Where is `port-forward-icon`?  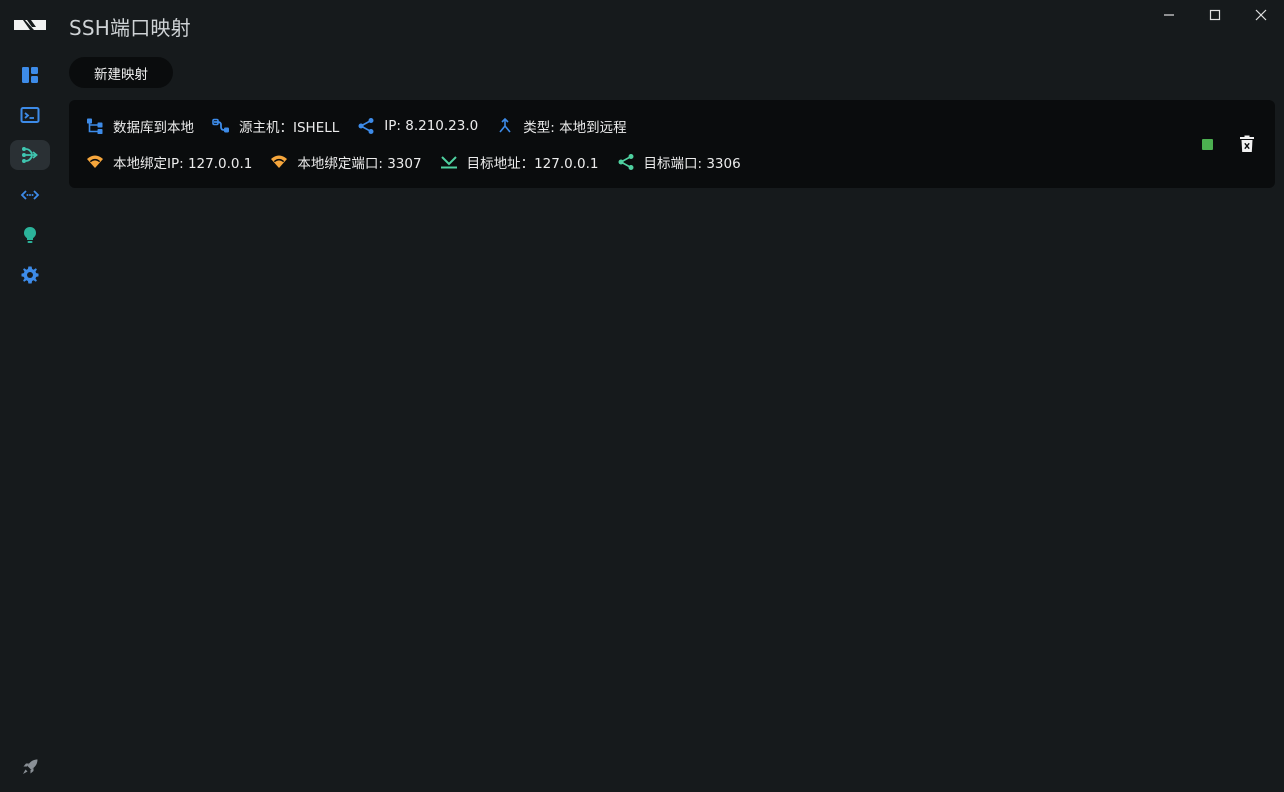
port-forward-icon is located at coordinates (30, 155).